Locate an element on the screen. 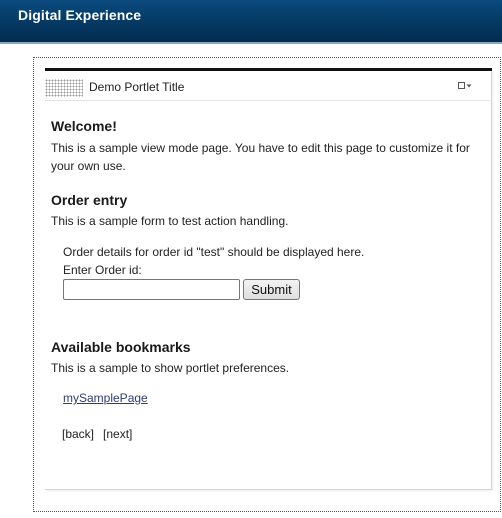  brand-title: Digital Experience is located at coordinates (80, 15).